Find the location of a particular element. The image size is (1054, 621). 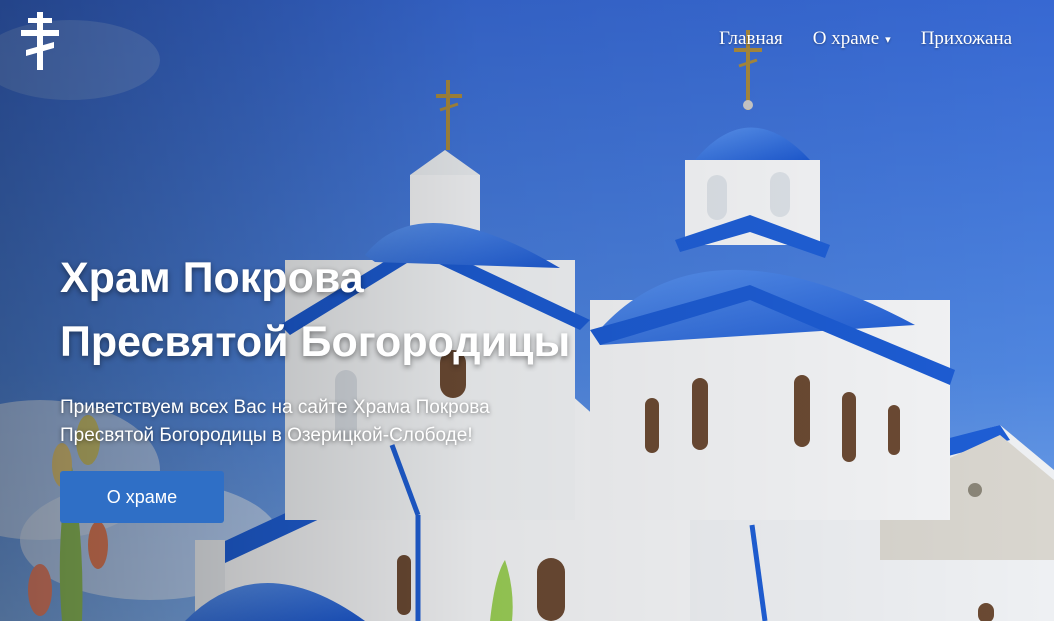

page-title-line-2: Пресвятой Богородицы is located at coordinates (315, 342).